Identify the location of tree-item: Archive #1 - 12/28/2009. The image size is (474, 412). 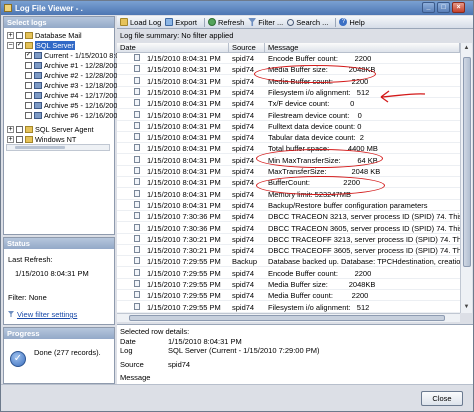
(73, 65).